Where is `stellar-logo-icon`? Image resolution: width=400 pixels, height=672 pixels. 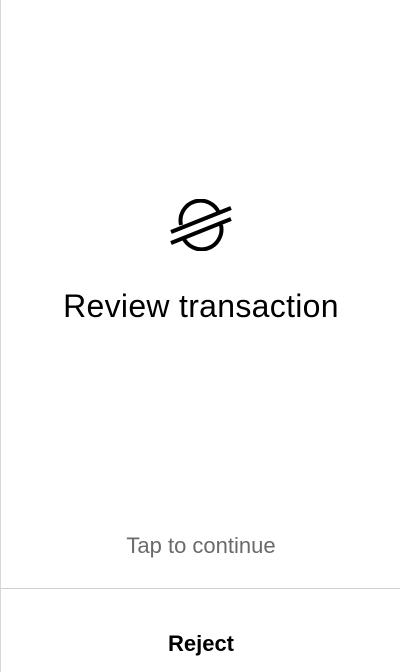 stellar-logo-icon is located at coordinates (201, 225).